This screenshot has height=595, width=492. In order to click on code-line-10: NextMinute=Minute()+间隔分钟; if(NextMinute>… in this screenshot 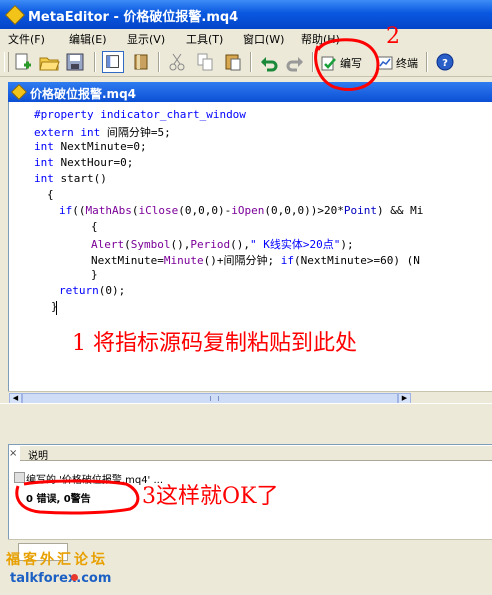, I will do `click(255, 260)`.